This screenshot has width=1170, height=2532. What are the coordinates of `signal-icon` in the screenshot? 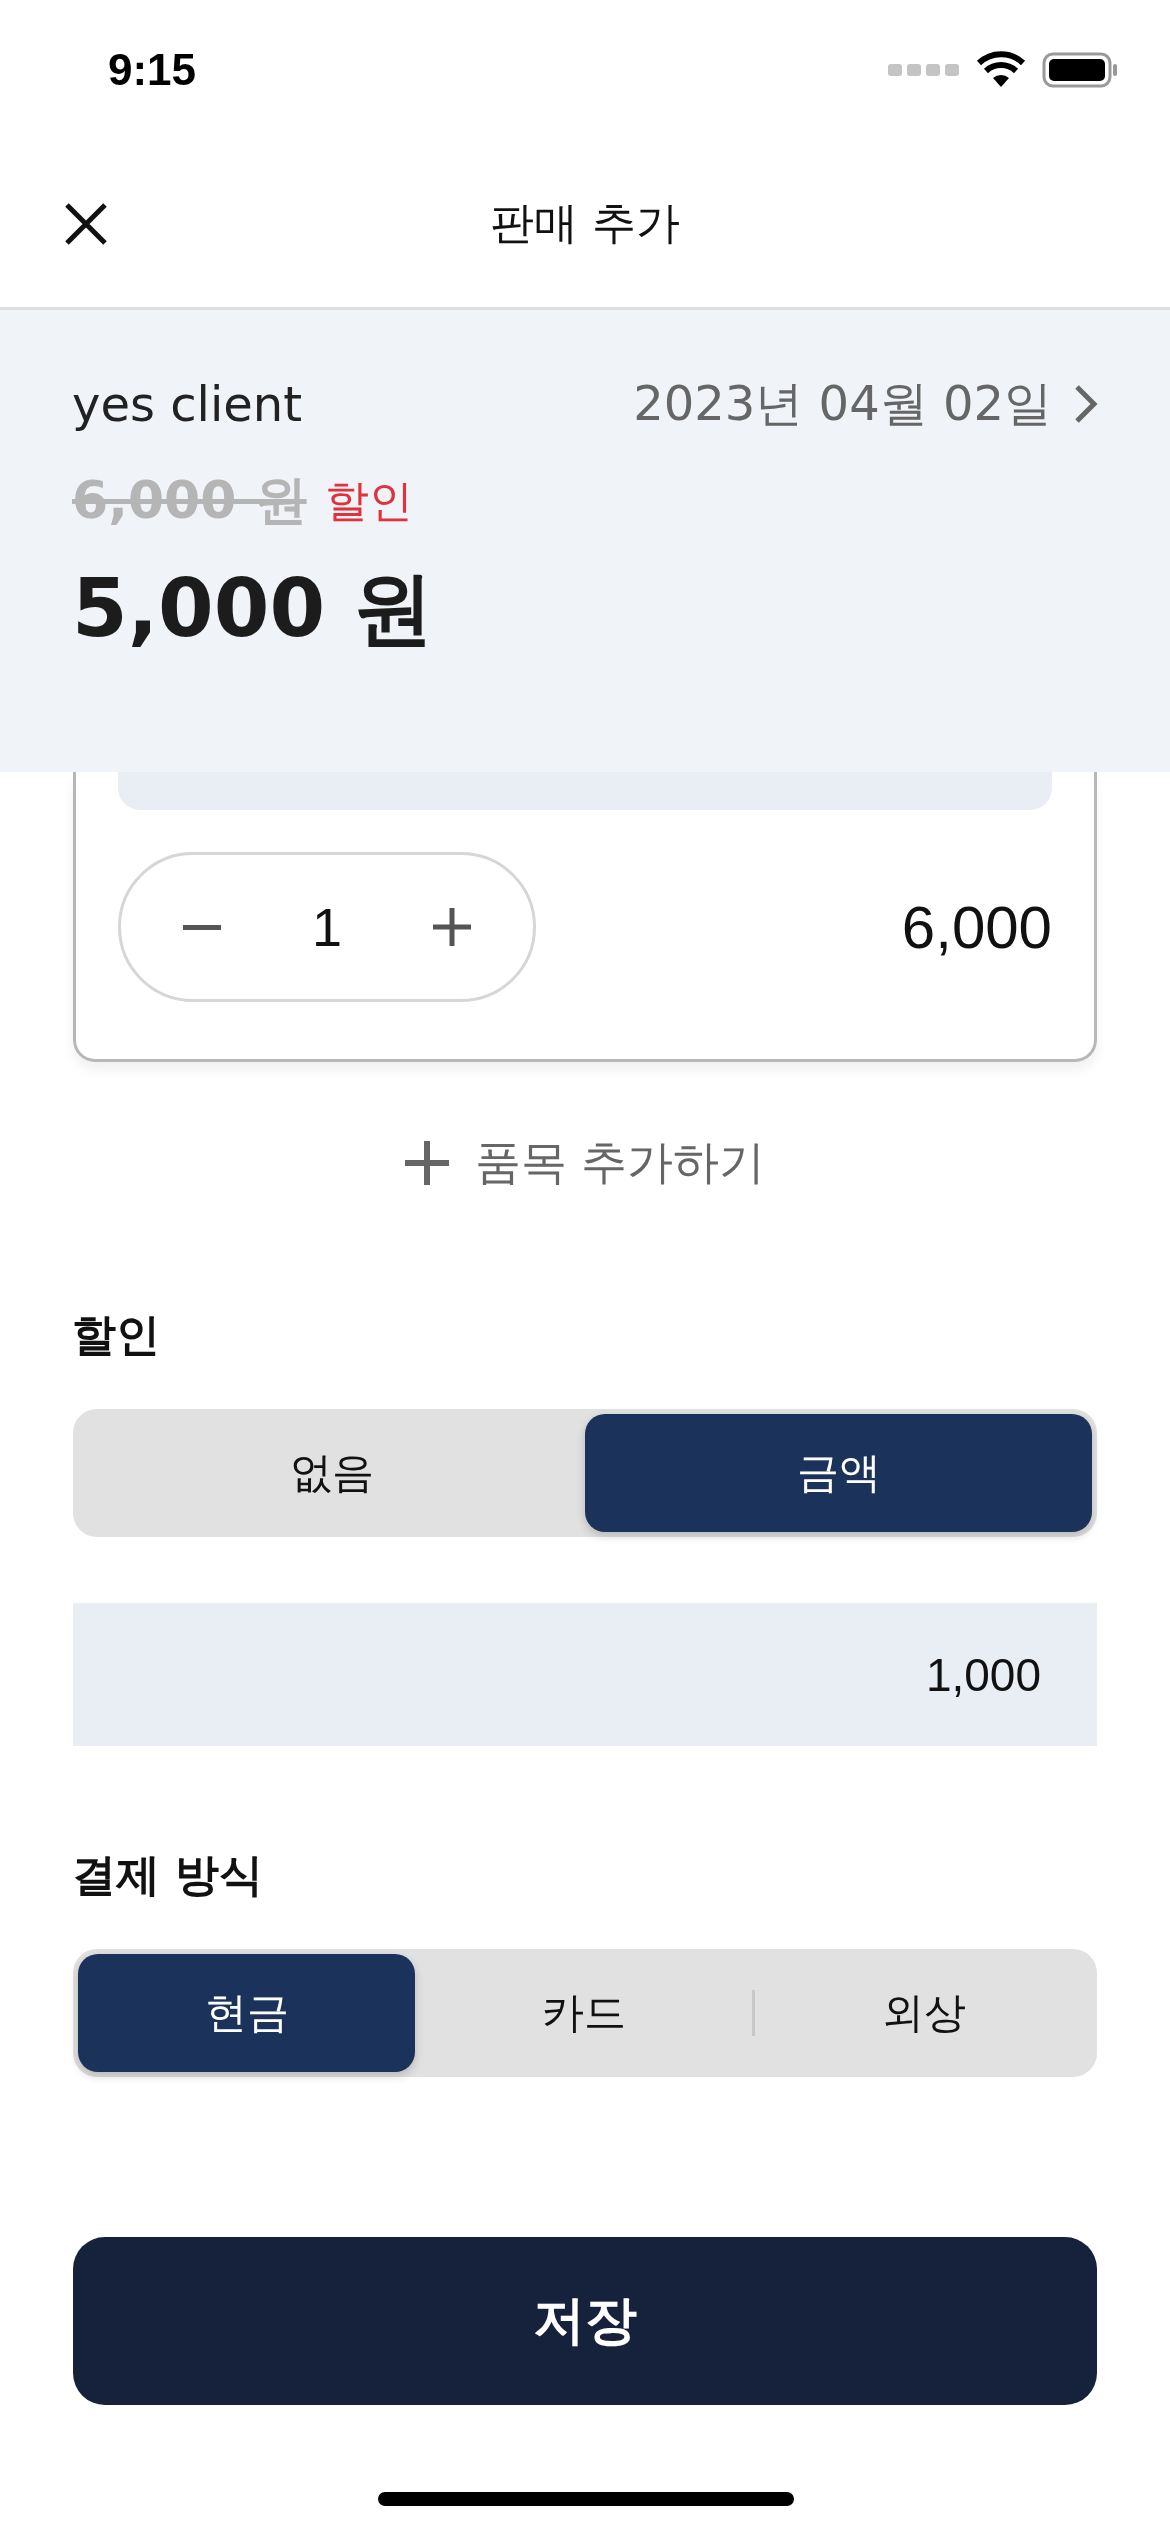 It's located at (924, 70).